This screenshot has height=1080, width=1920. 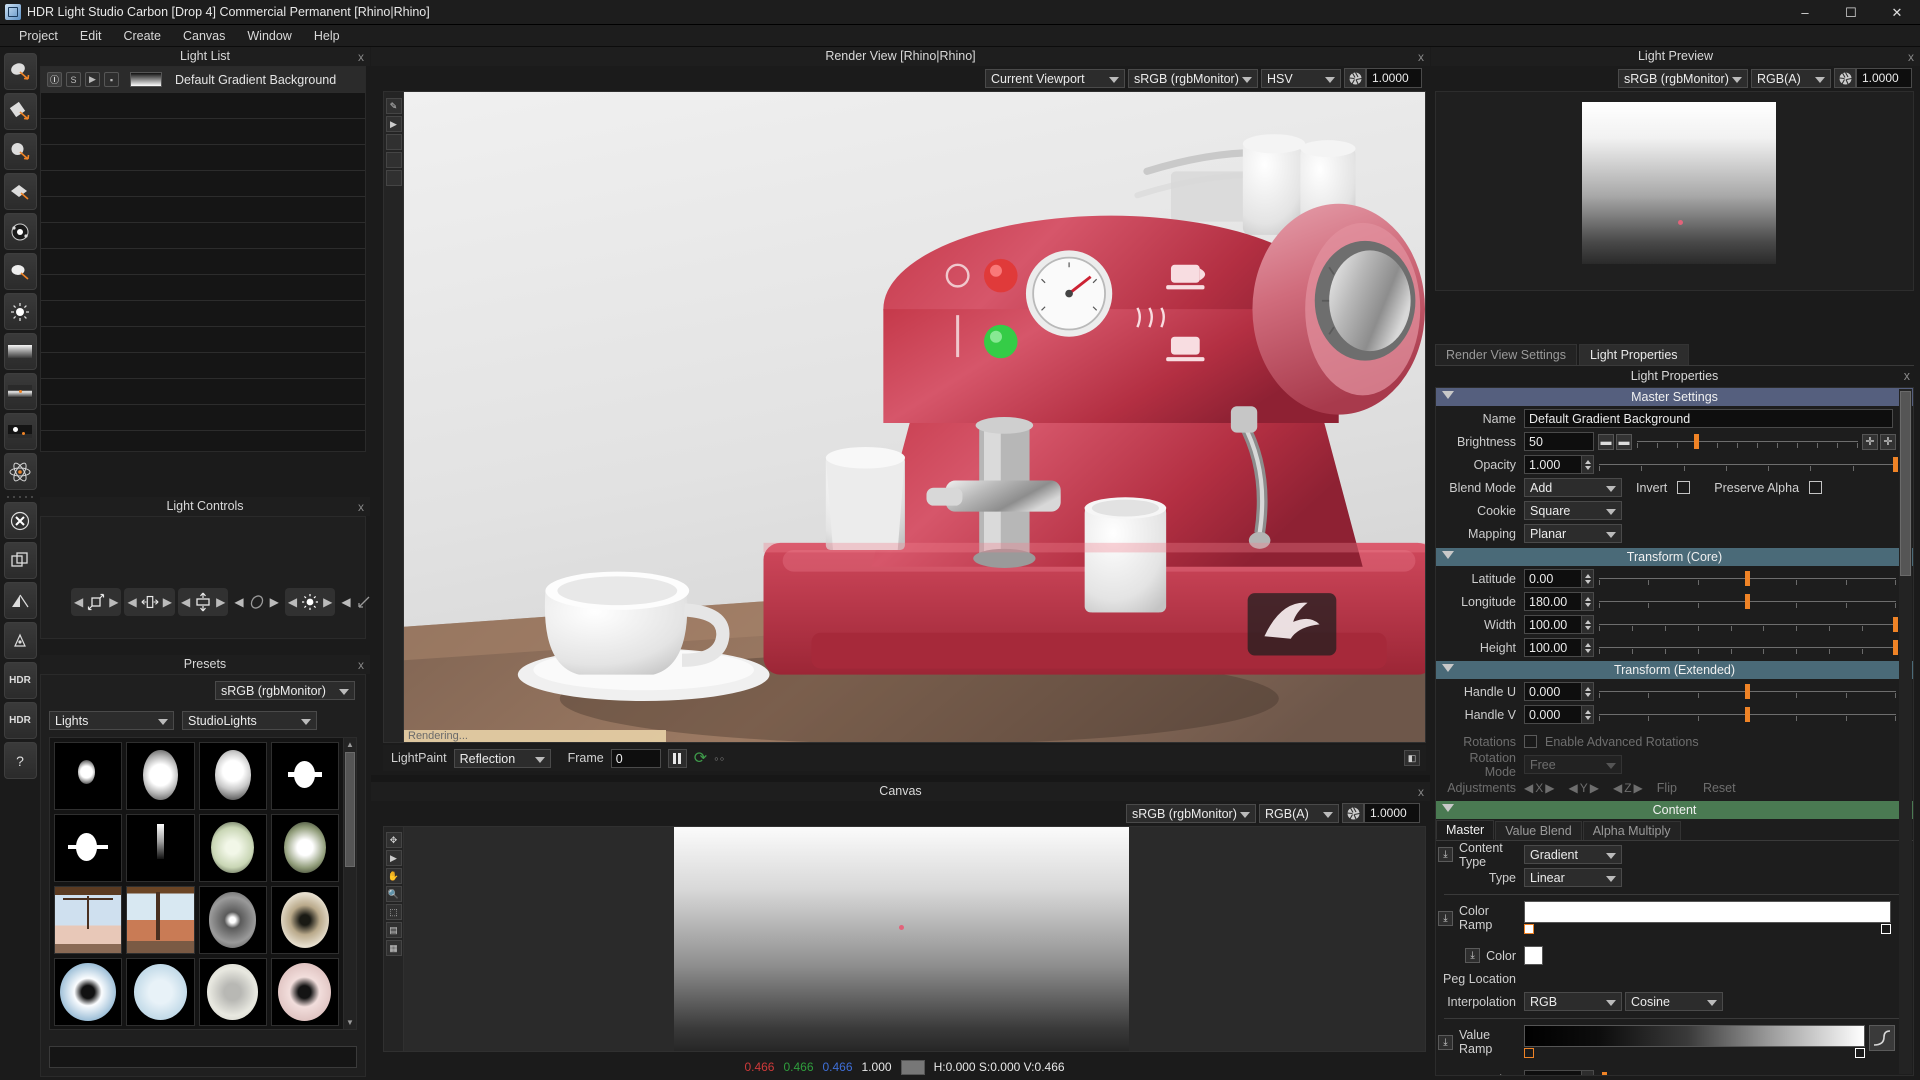 What do you see at coordinates (1888, 441) in the screenshot?
I see `brightness-plus-button: ✛` at bounding box center [1888, 441].